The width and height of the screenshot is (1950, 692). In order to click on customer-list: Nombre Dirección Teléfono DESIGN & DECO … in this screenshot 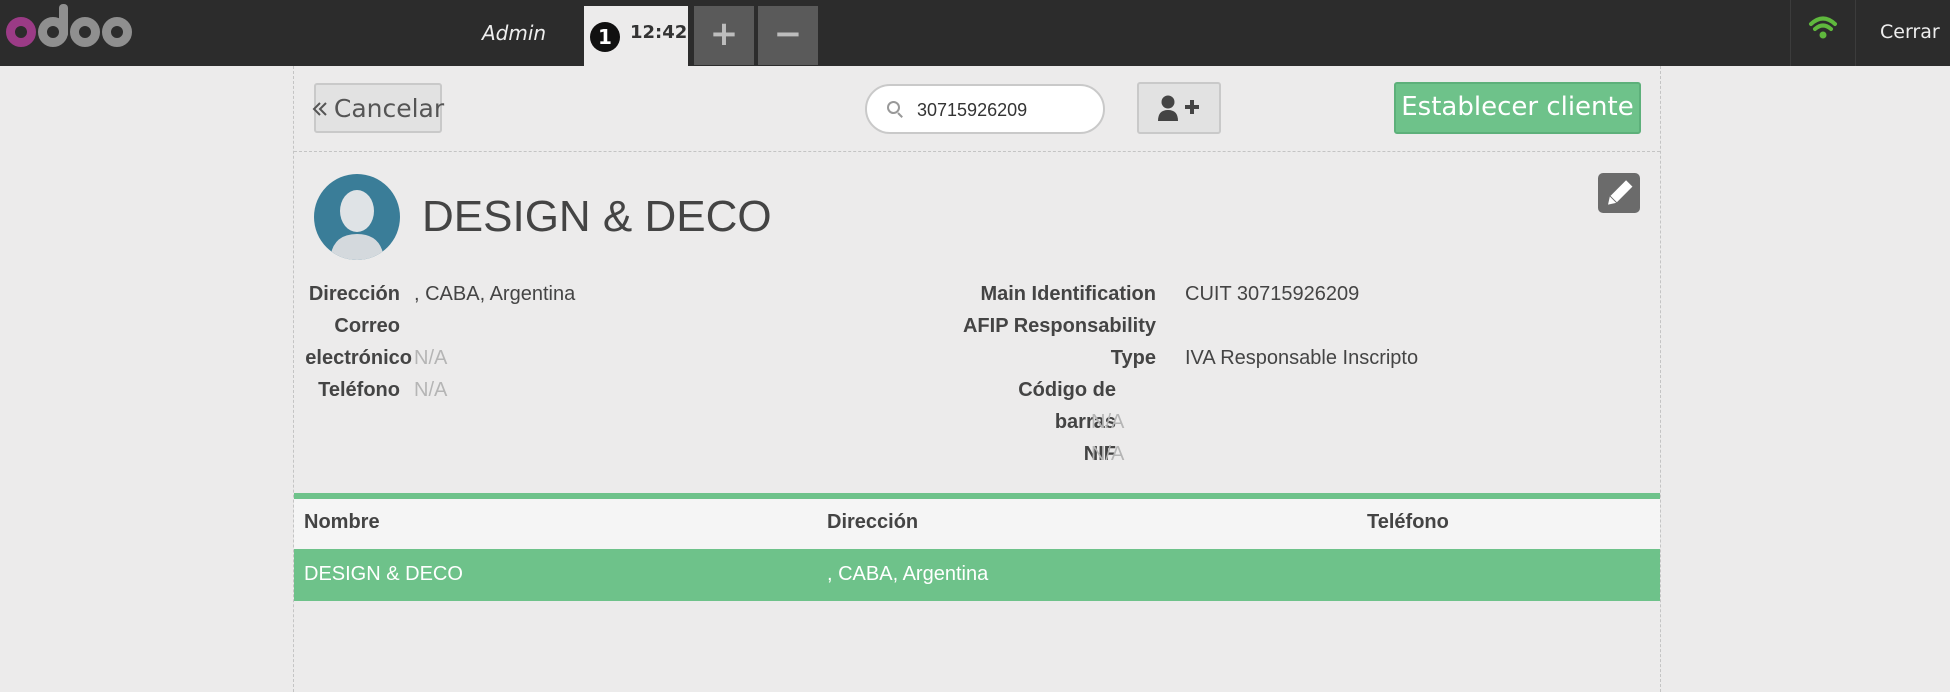, I will do `click(977, 547)`.